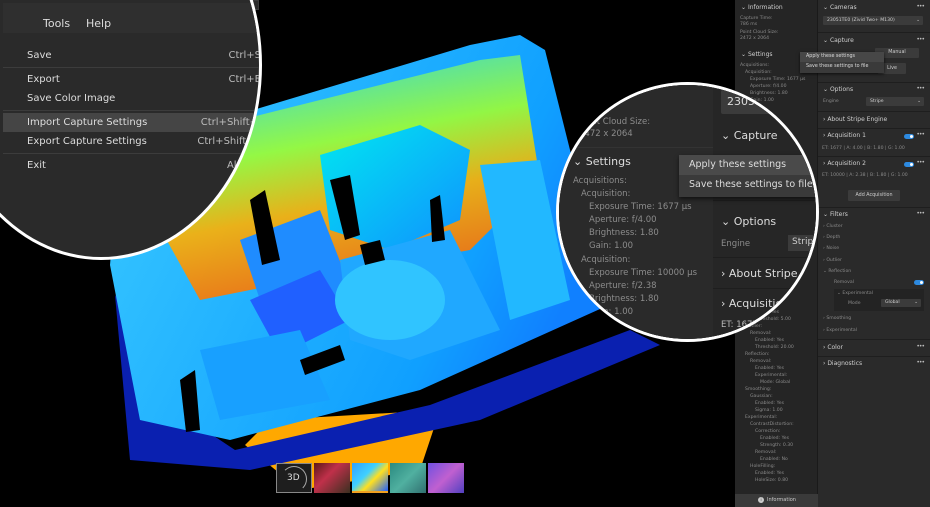  What do you see at coordinates (71, 98) in the screenshot?
I see `menu-label: Save Color Image` at bounding box center [71, 98].